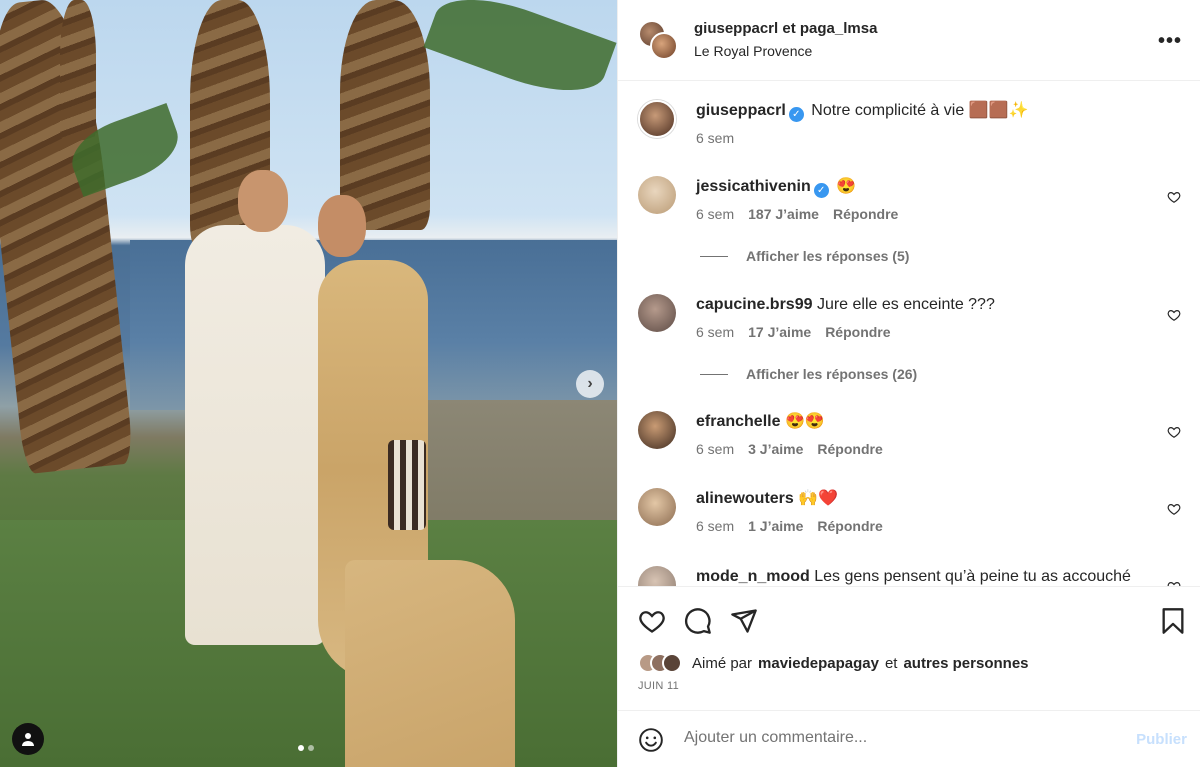  Describe the element at coordinates (306, 748) in the screenshot. I see `carousel-indicator` at that location.